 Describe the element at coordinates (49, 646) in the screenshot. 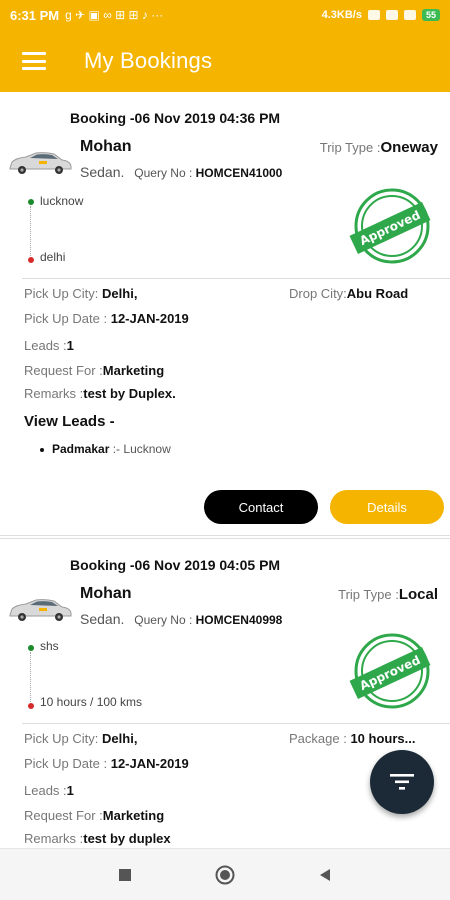

I see `route-from: shs` at that location.